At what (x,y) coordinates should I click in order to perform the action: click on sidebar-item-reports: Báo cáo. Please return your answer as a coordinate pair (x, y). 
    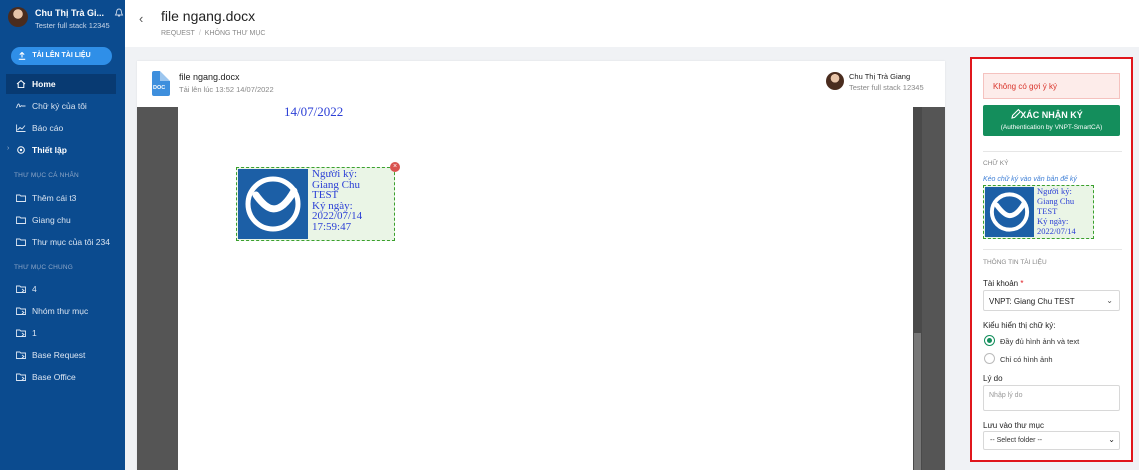
    Looking at the image, I should click on (61, 128).